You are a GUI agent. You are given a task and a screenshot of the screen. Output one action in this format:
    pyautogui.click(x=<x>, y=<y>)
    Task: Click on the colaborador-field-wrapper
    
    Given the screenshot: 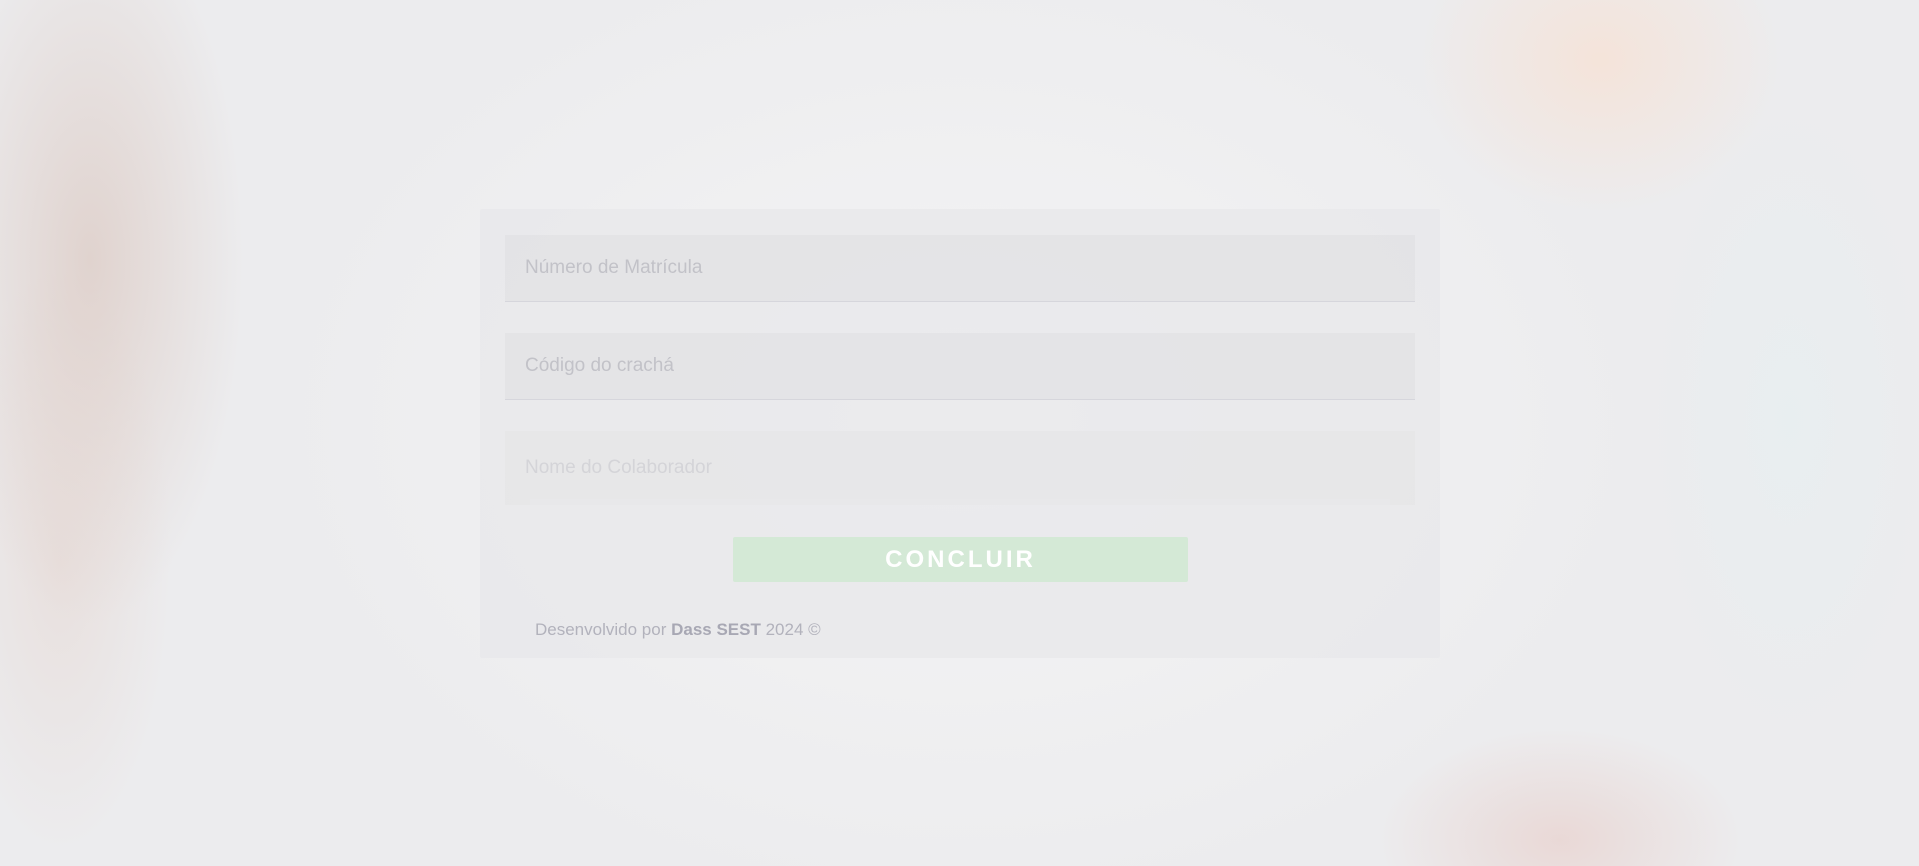 What is the action you would take?
    pyautogui.click(x=960, y=468)
    